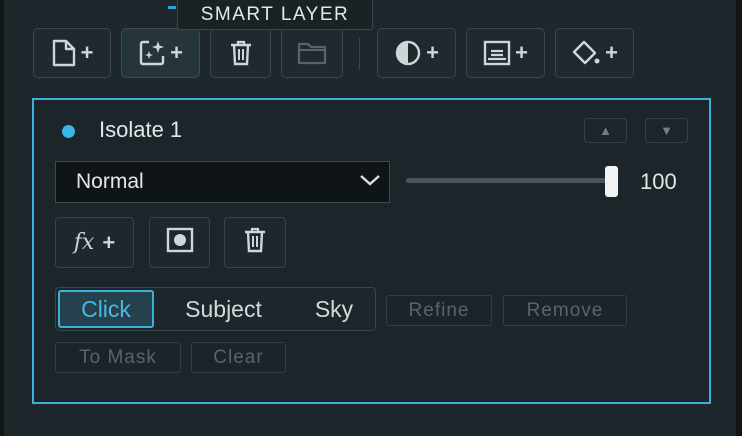 The height and width of the screenshot is (436, 742). Describe the element at coordinates (172, 7) in the screenshot. I see `tooltip-pointer` at that location.